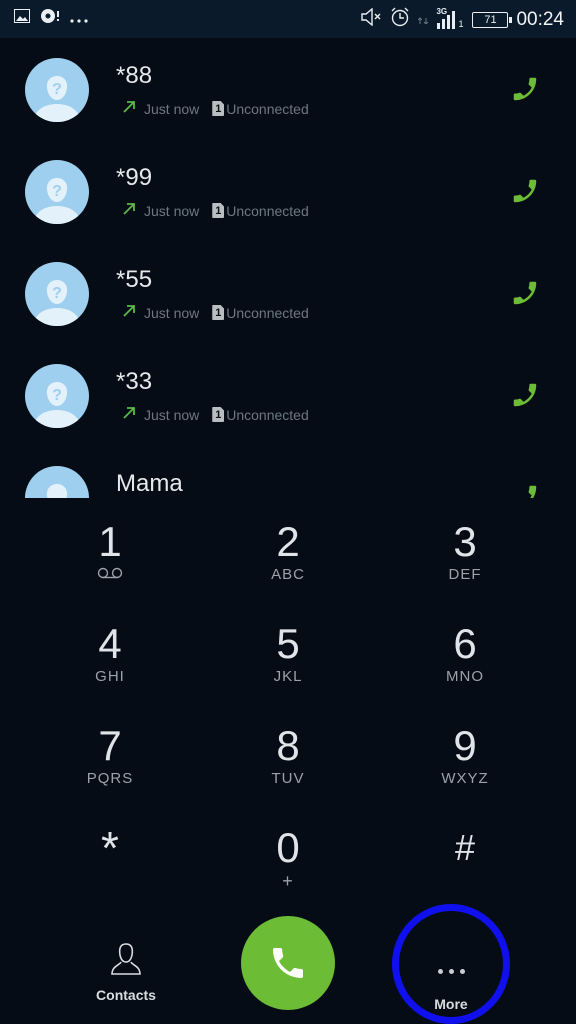  Describe the element at coordinates (134, 177) in the screenshot. I see `call-log-name: *99` at that location.